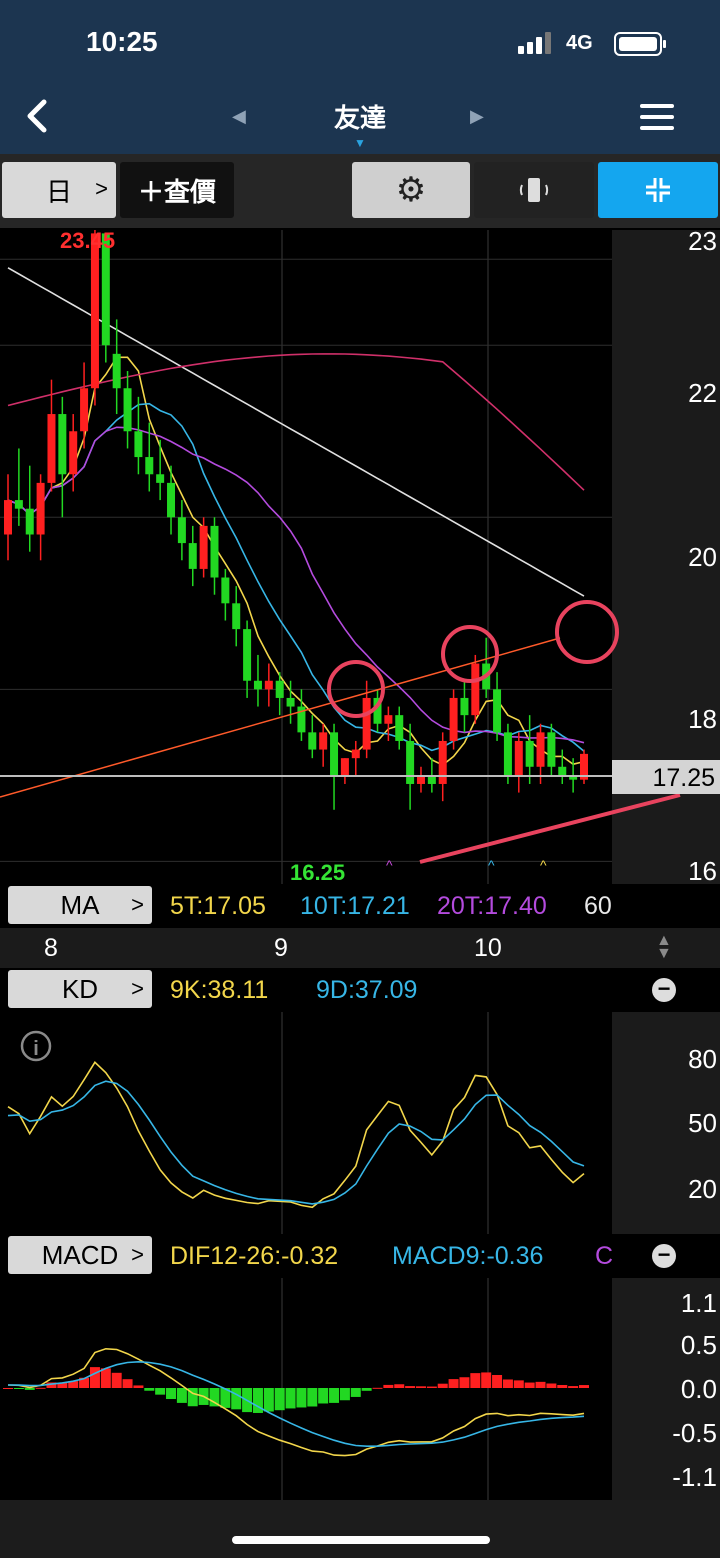 The height and width of the screenshot is (1558, 720). Describe the element at coordinates (36, 1049) in the screenshot. I see `info-icon-glyph: i` at that location.